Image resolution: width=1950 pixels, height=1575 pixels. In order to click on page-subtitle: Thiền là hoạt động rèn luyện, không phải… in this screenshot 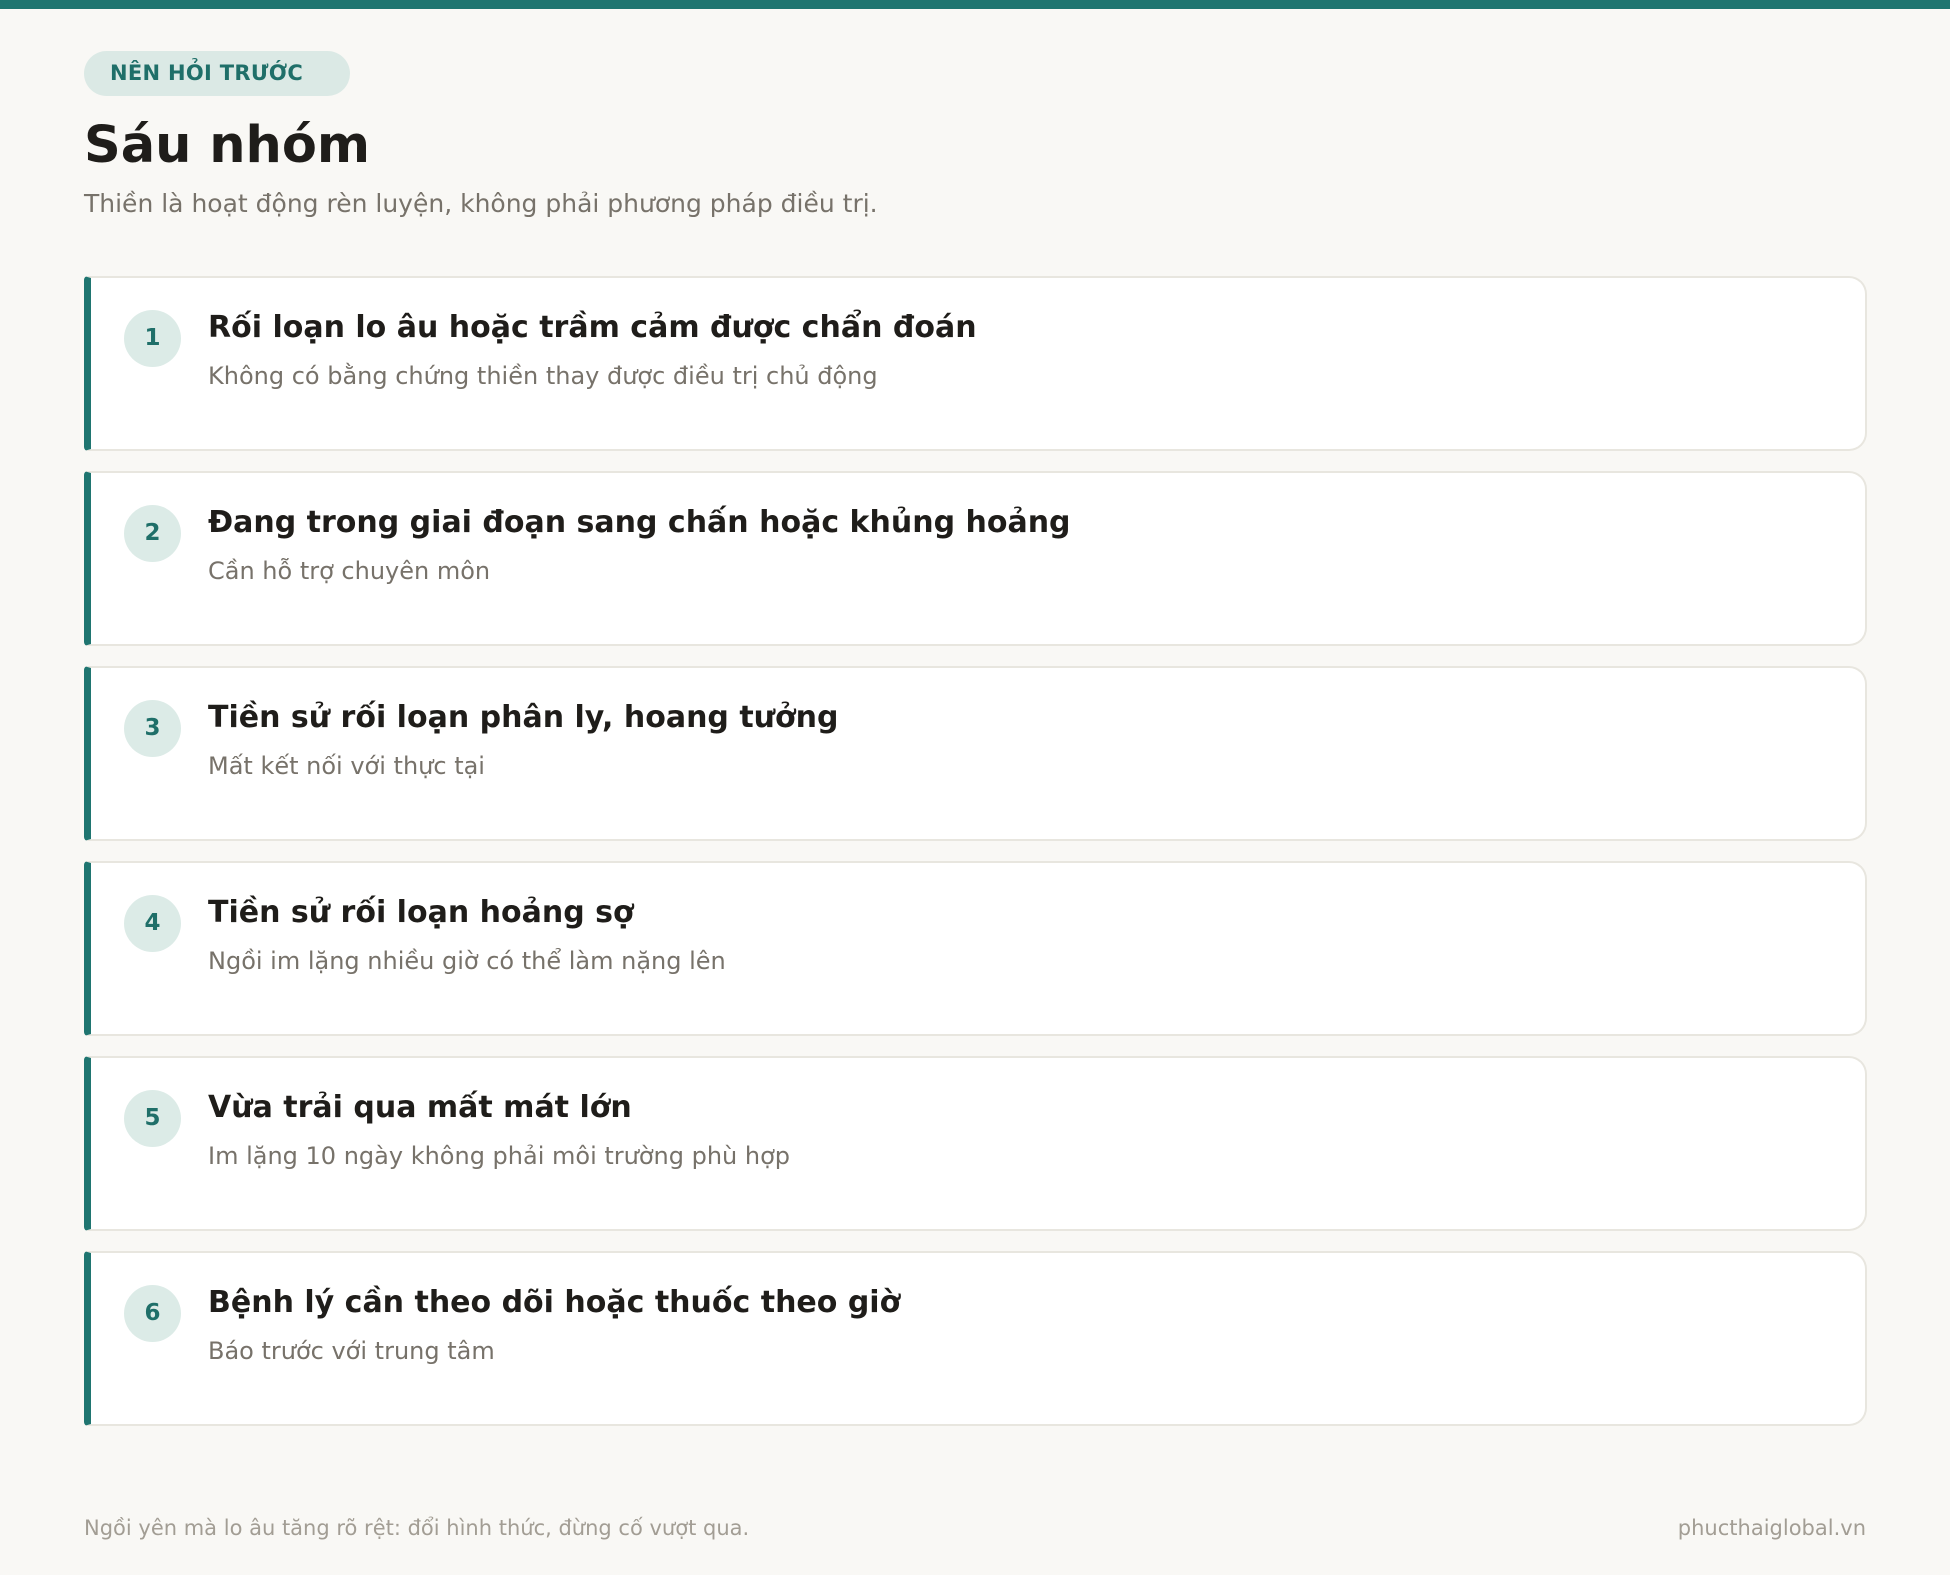, I will do `click(481, 203)`.